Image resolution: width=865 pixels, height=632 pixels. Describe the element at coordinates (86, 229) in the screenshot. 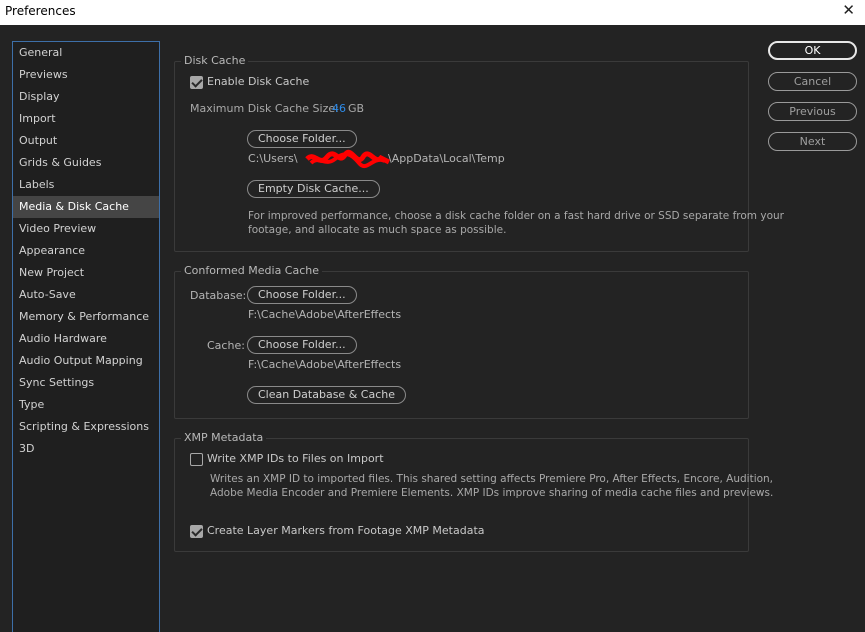

I see `sidebar-item-video-preview: Video Preview` at that location.